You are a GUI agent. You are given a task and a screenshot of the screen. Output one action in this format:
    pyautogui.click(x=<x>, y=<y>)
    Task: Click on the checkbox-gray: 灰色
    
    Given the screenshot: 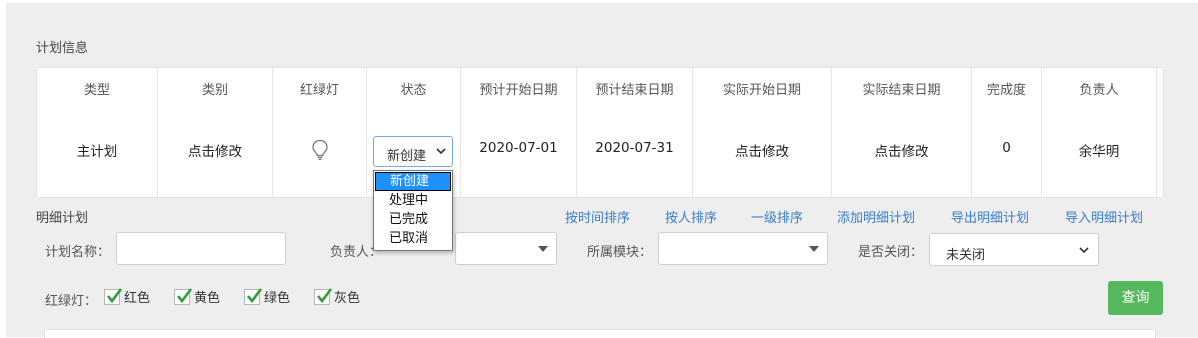 What is the action you would take?
    pyautogui.click(x=337, y=297)
    